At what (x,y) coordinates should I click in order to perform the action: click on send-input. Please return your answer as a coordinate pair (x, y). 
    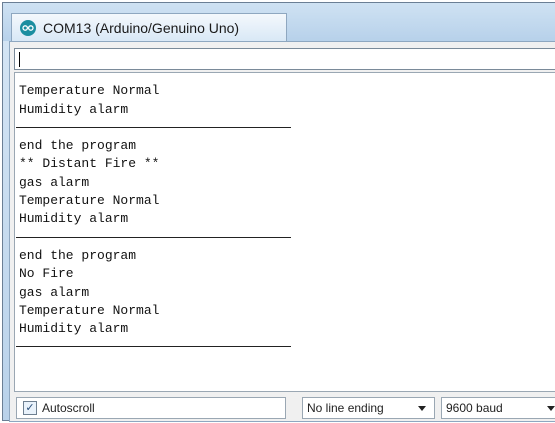
    Looking at the image, I should click on (285, 59).